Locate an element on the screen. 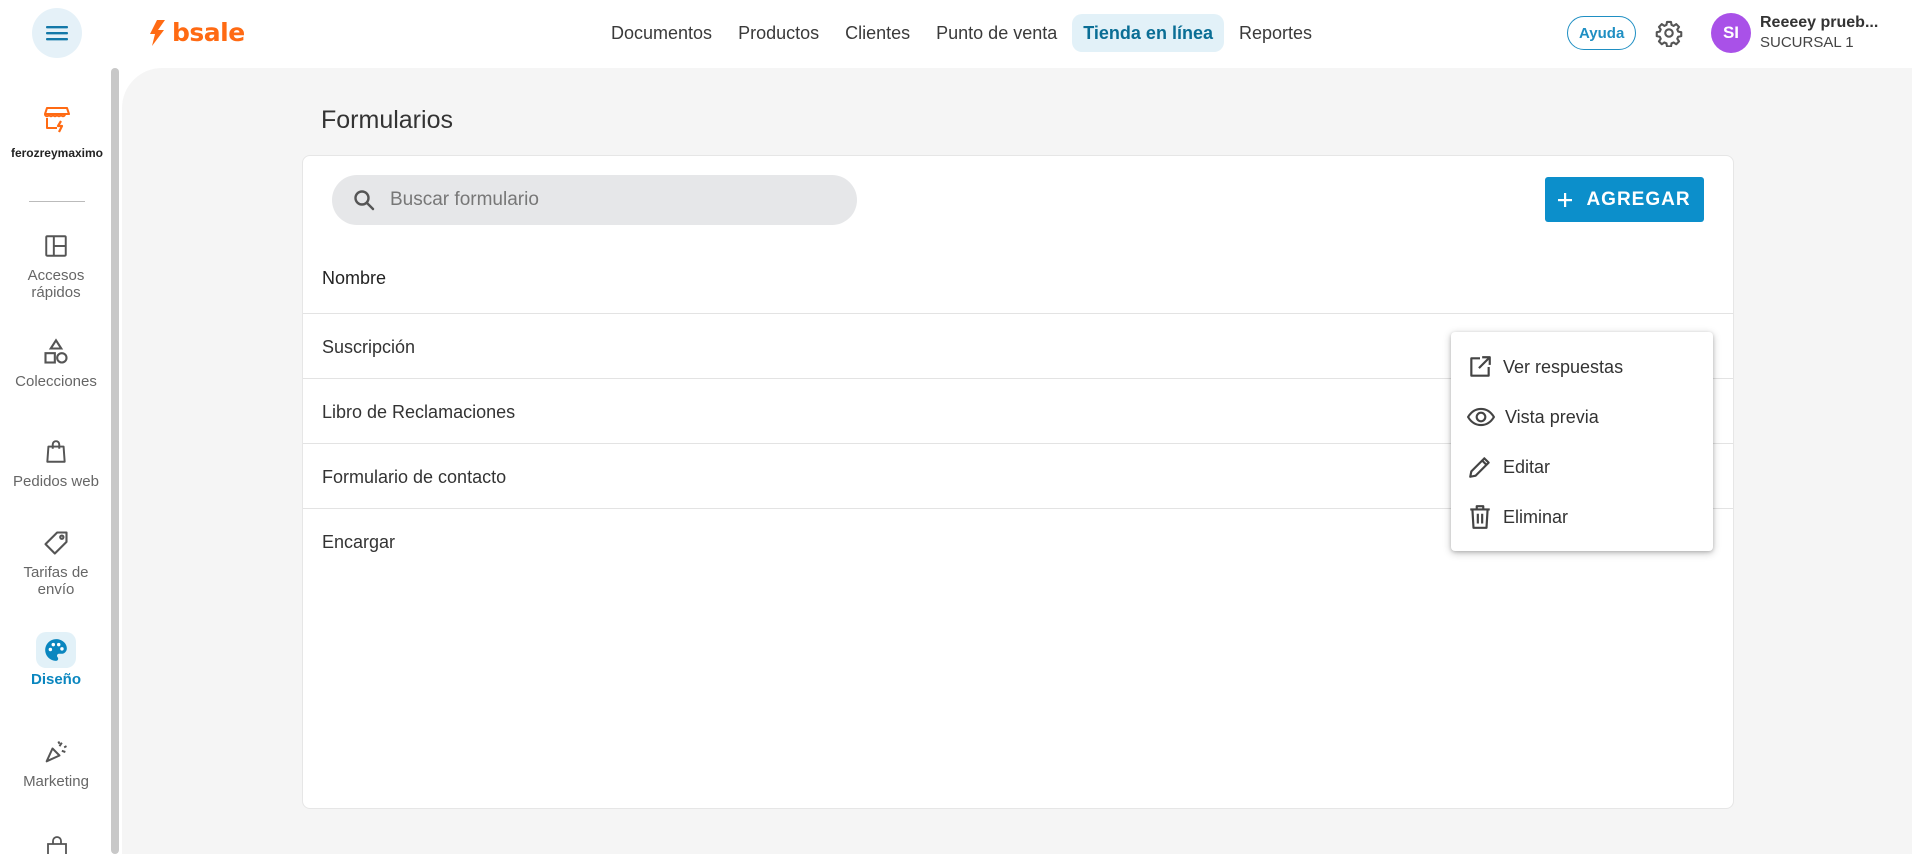 This screenshot has height=854, width=1912. sidebar-item-diseno: Diseño is located at coordinates (56, 660).